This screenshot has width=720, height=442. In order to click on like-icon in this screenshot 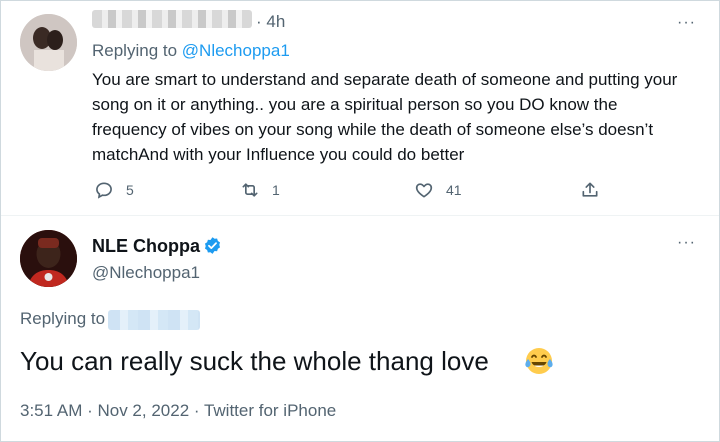, I will do `click(424, 190)`.